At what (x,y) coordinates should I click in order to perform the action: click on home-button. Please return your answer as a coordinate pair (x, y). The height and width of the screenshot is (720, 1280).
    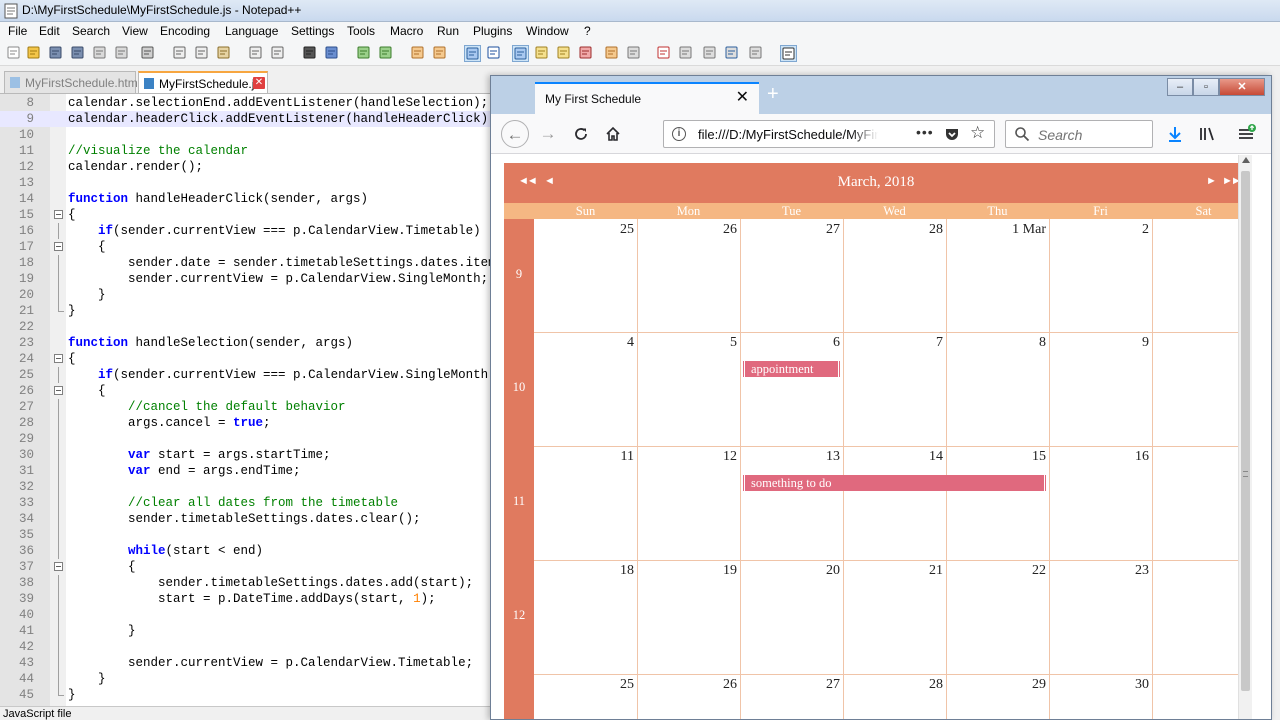
    Looking at the image, I should click on (613, 134).